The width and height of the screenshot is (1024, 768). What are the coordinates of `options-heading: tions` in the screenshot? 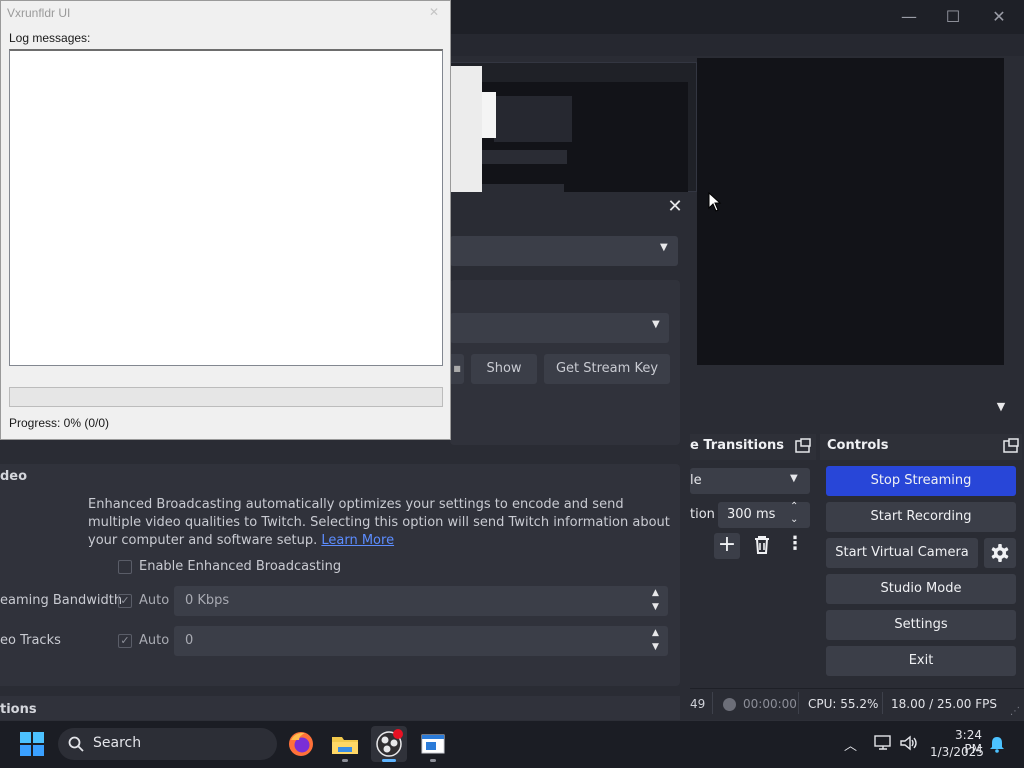 It's located at (18, 709).